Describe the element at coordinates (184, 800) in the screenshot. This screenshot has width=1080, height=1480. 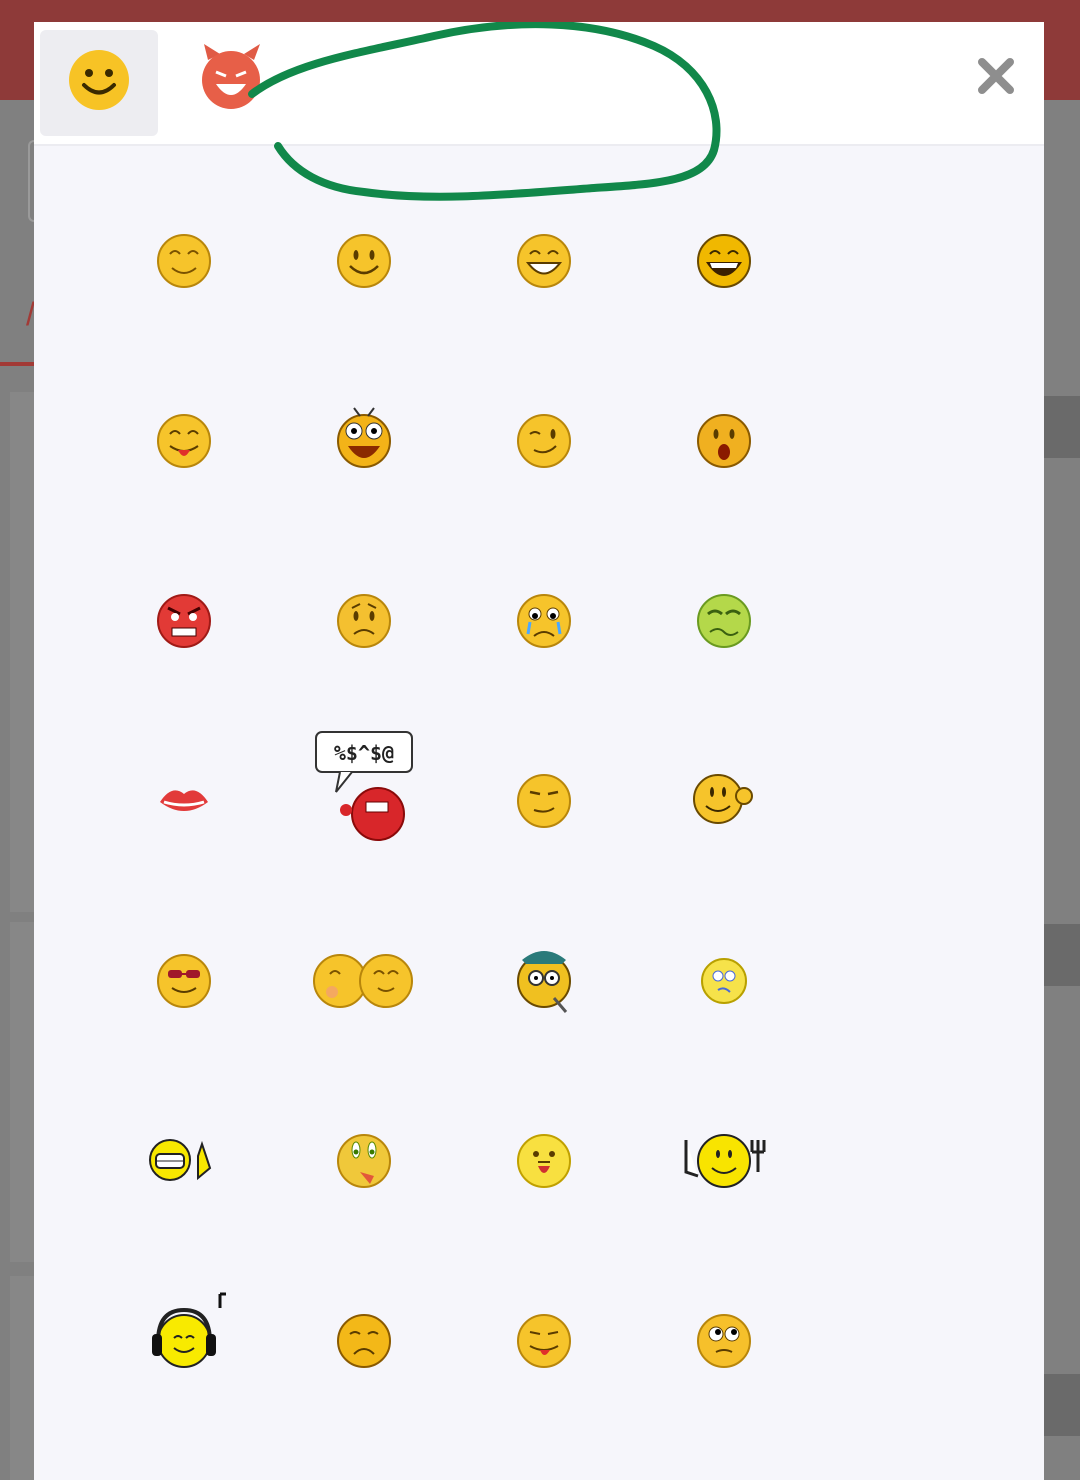
I see `kiss-lips-emoticon-icon` at that location.